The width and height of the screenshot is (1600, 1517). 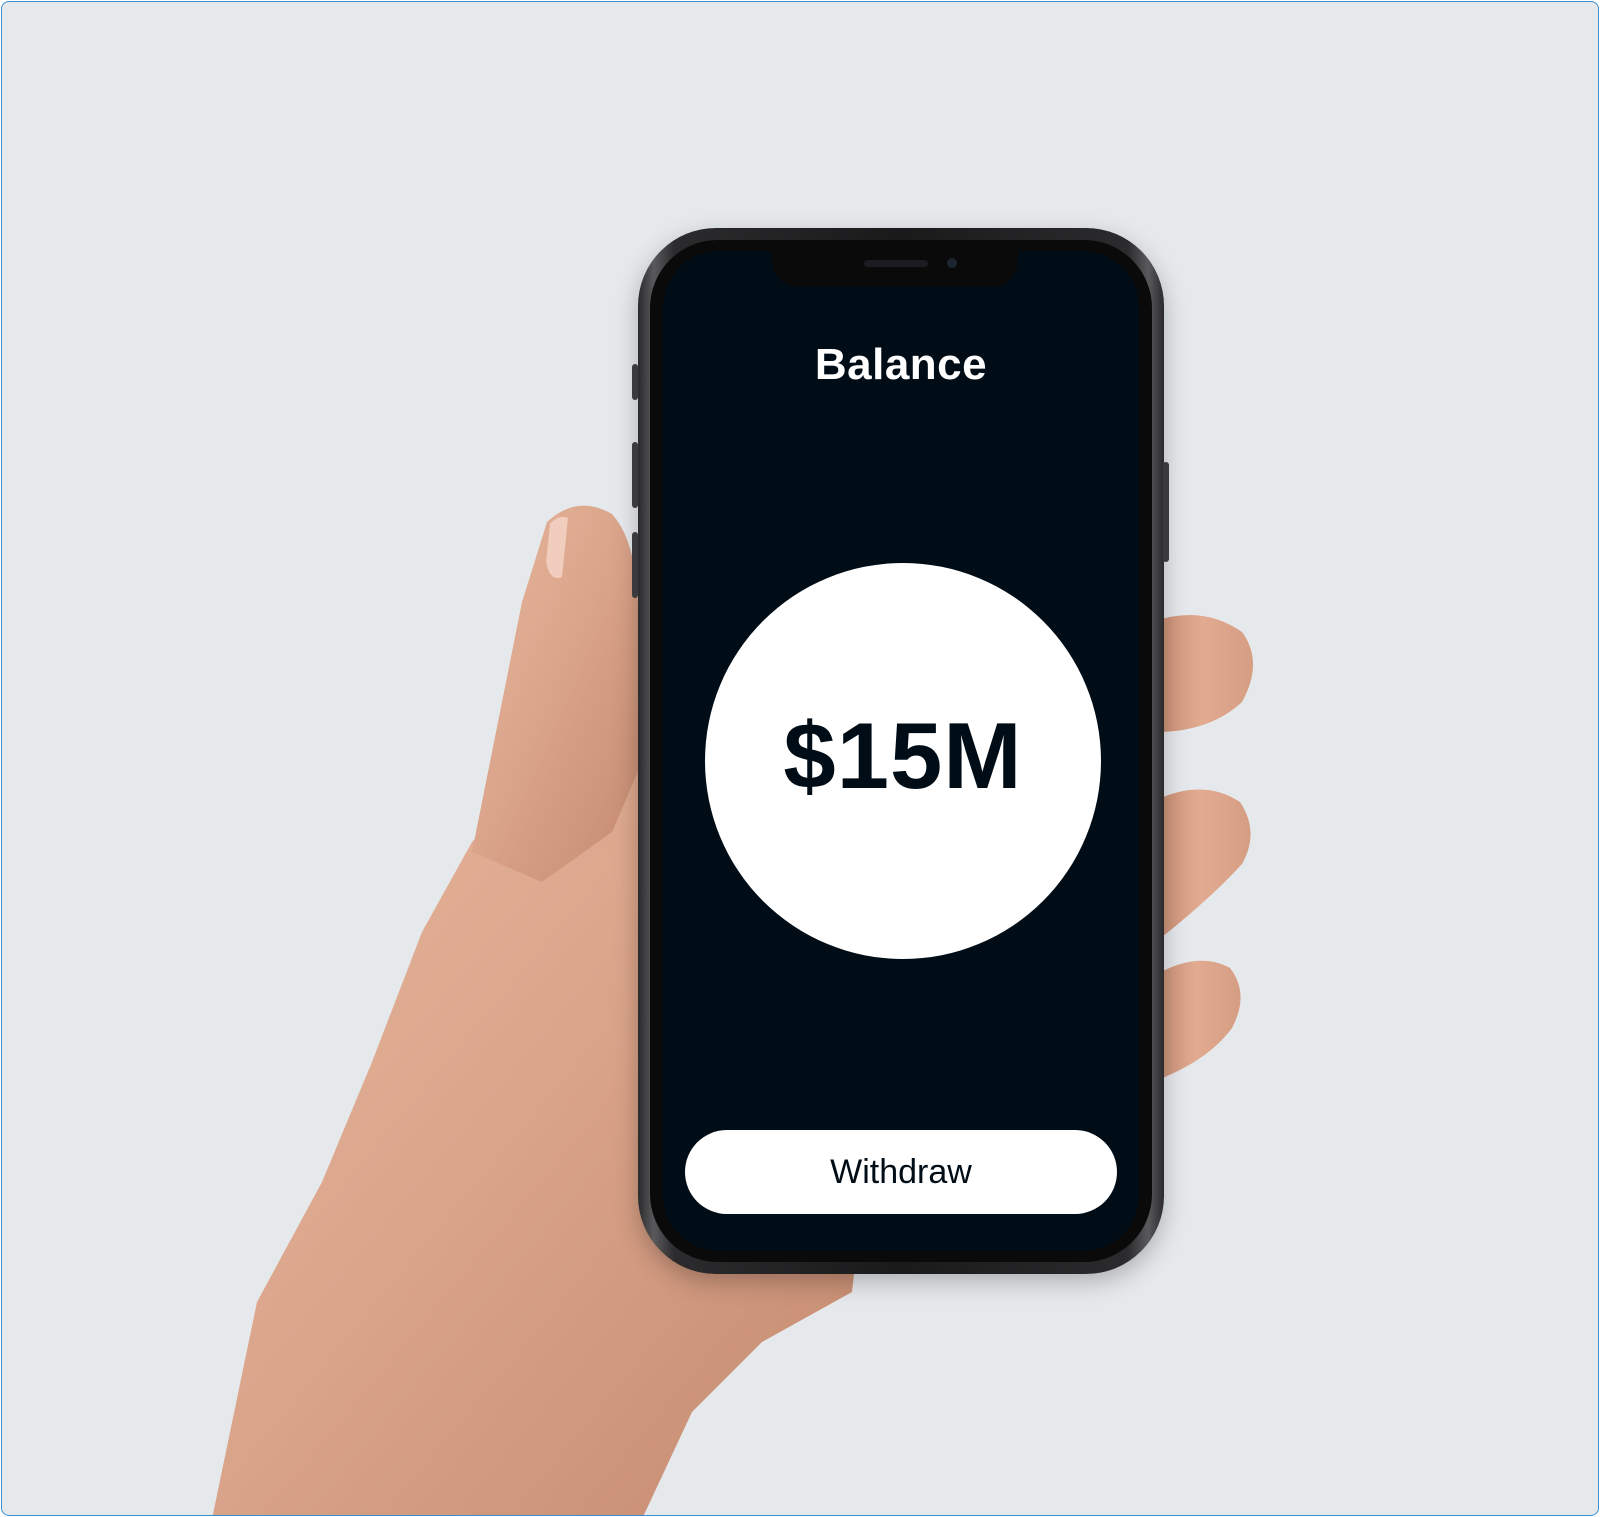 I want to click on balance-circle: $15M, so click(x=903, y=761).